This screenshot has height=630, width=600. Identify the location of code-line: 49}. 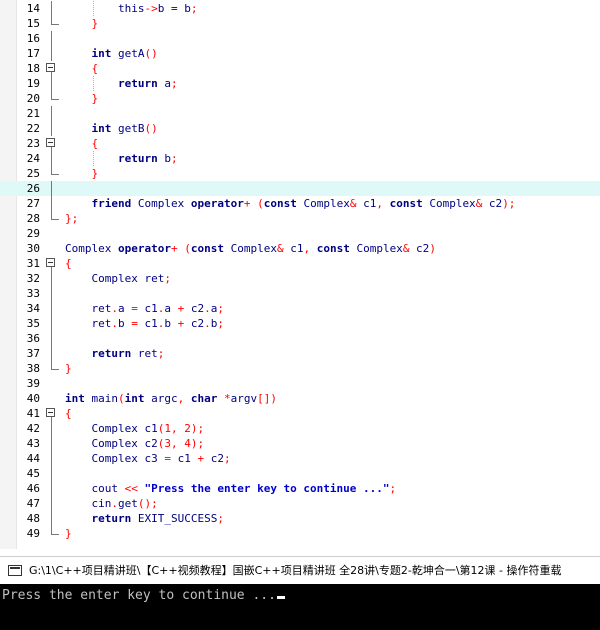
(300, 533).